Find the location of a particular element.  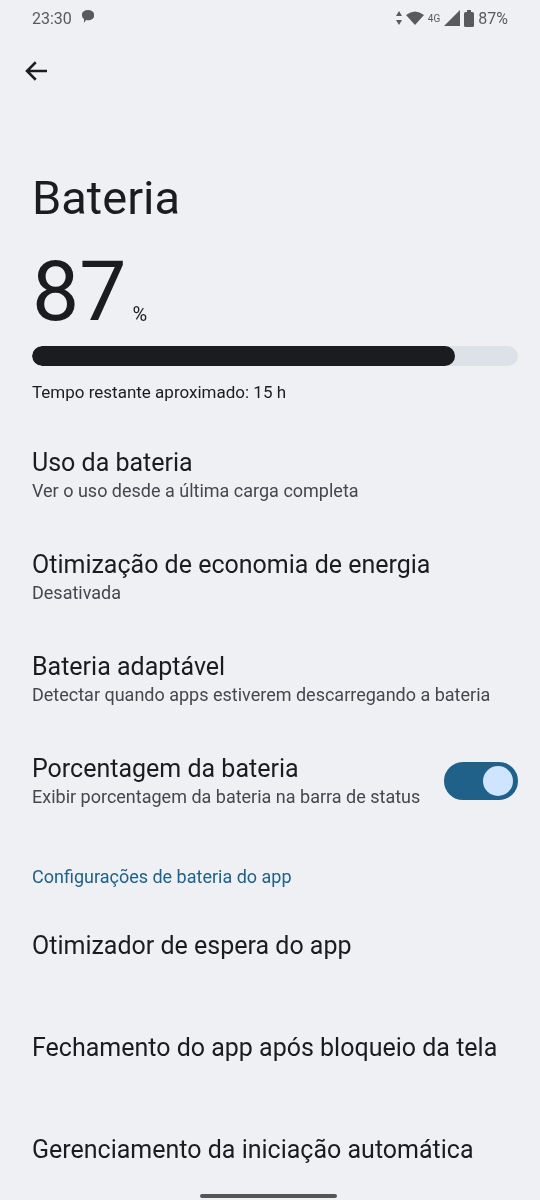

section-header: Configurações de bateria do app is located at coordinates (162, 877).